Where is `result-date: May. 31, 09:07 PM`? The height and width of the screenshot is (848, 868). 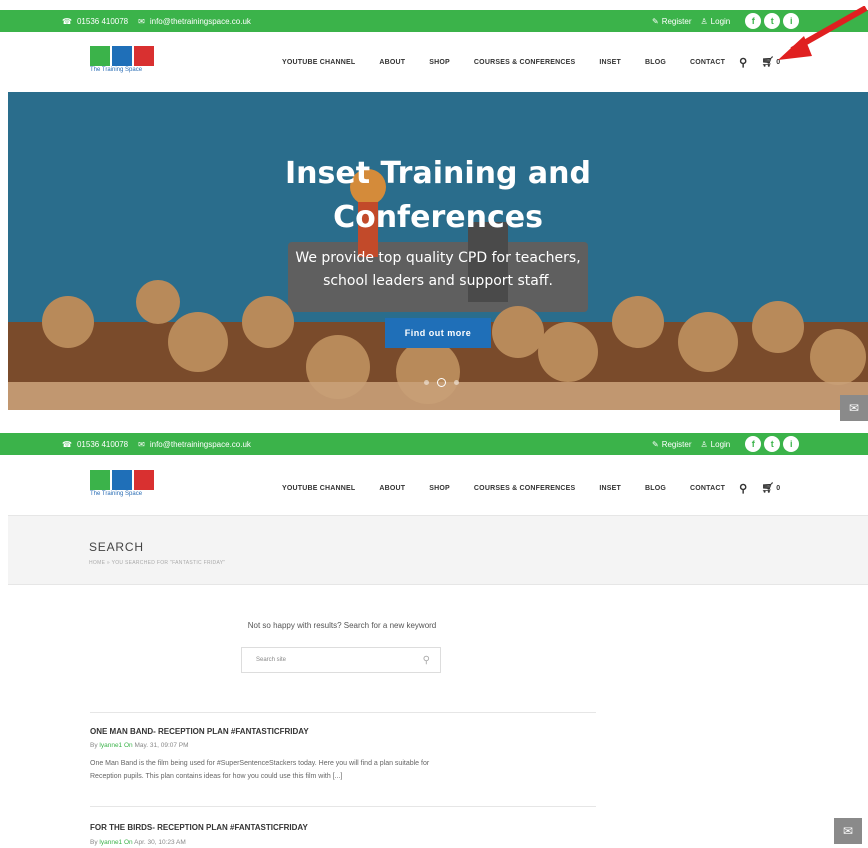 result-date: May. 31, 09:07 PM is located at coordinates (161, 745).